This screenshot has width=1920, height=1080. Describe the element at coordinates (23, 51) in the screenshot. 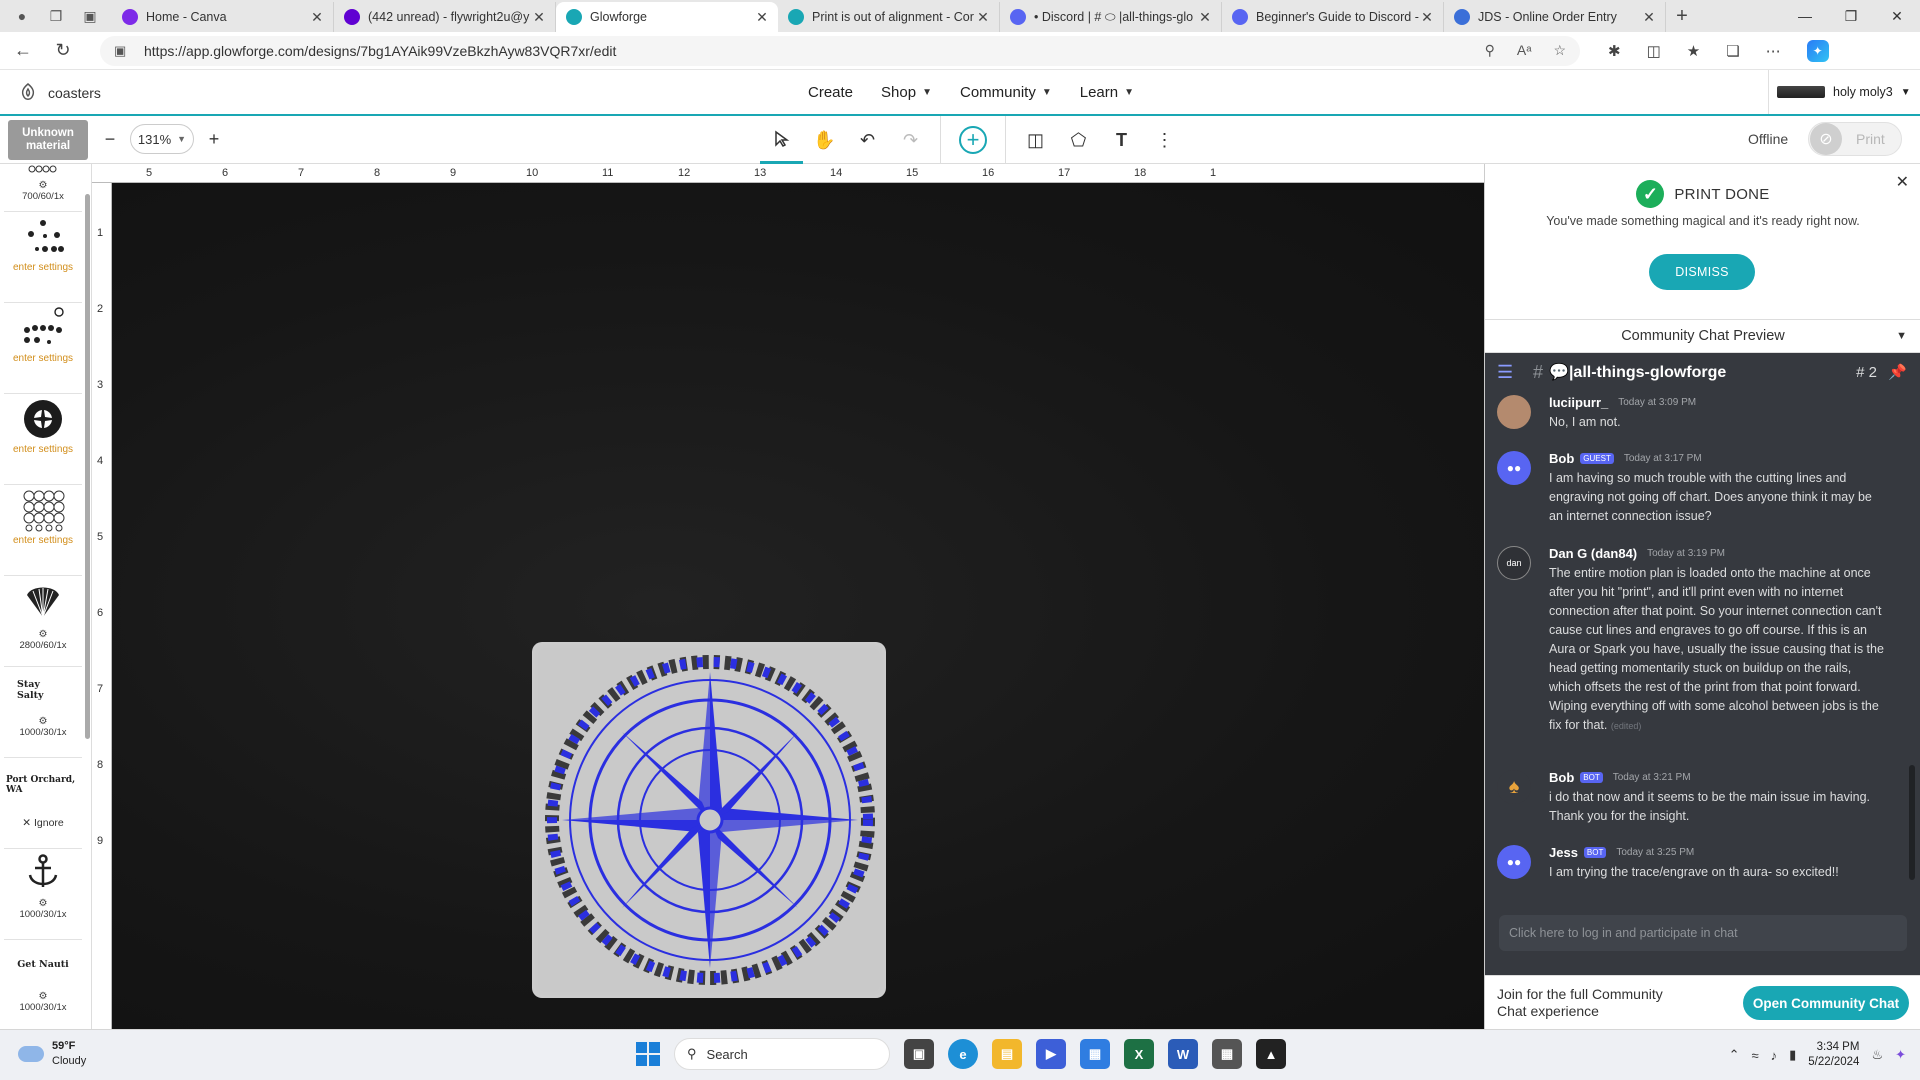

I see `back-button: ←` at that location.